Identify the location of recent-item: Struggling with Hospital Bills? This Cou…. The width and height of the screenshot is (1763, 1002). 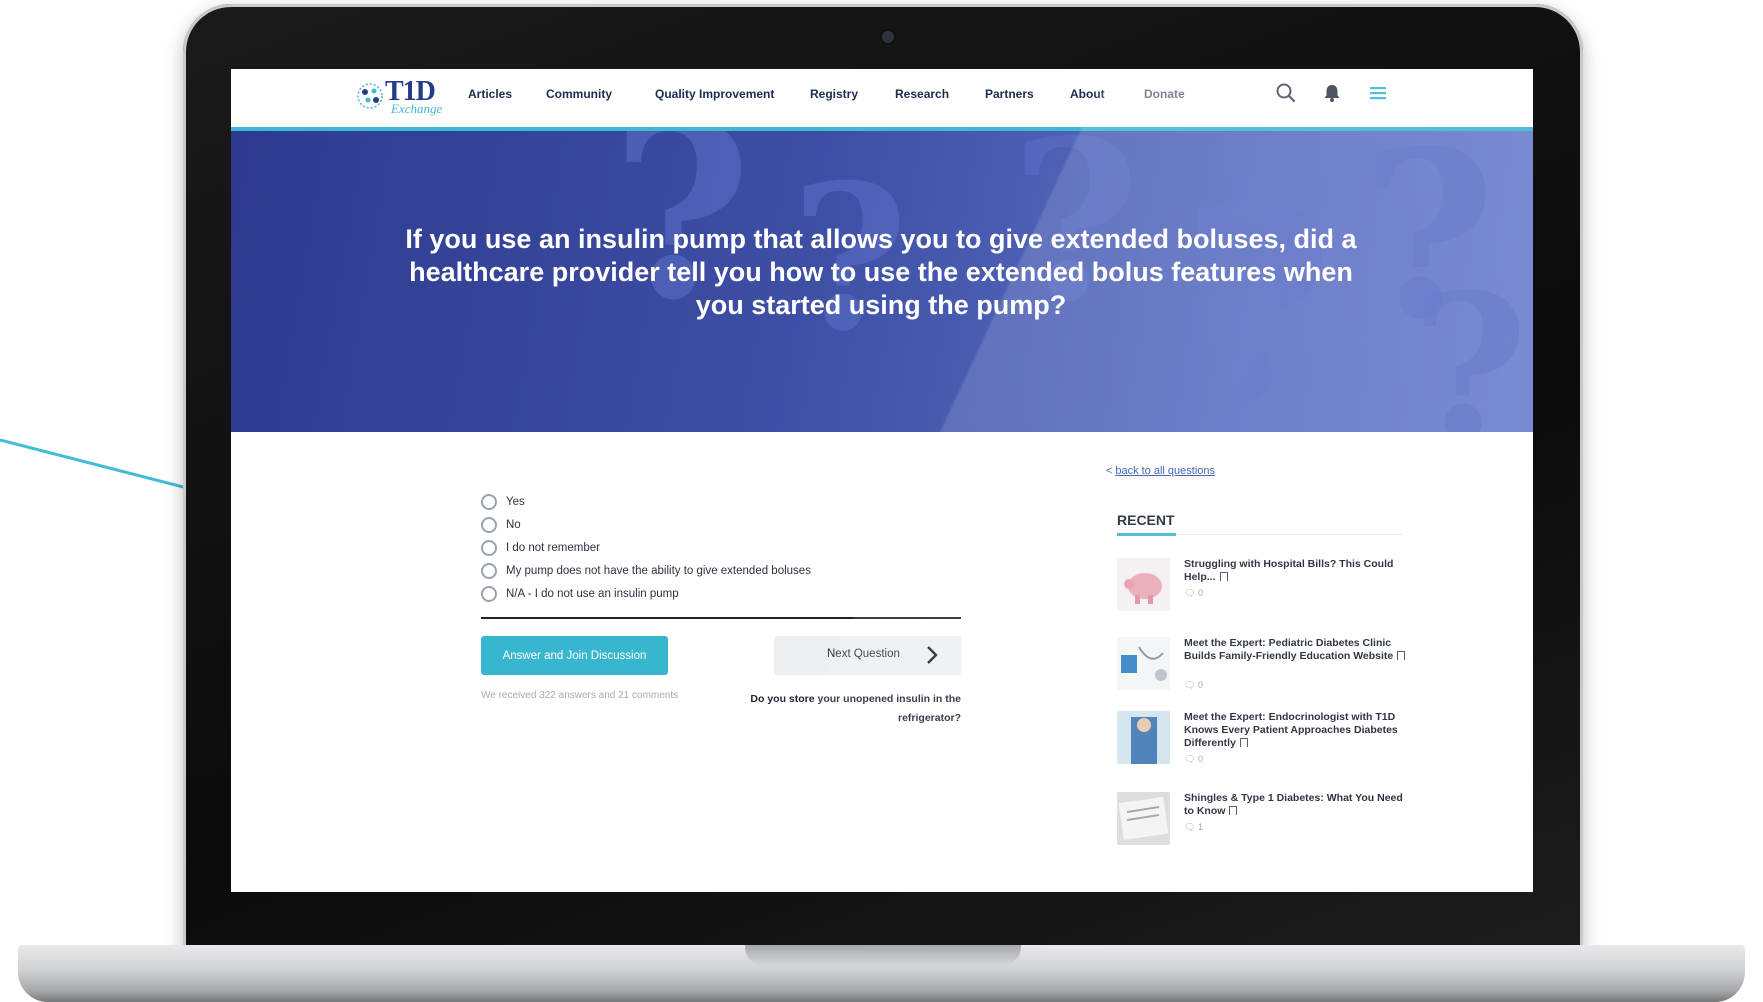
(1262, 598).